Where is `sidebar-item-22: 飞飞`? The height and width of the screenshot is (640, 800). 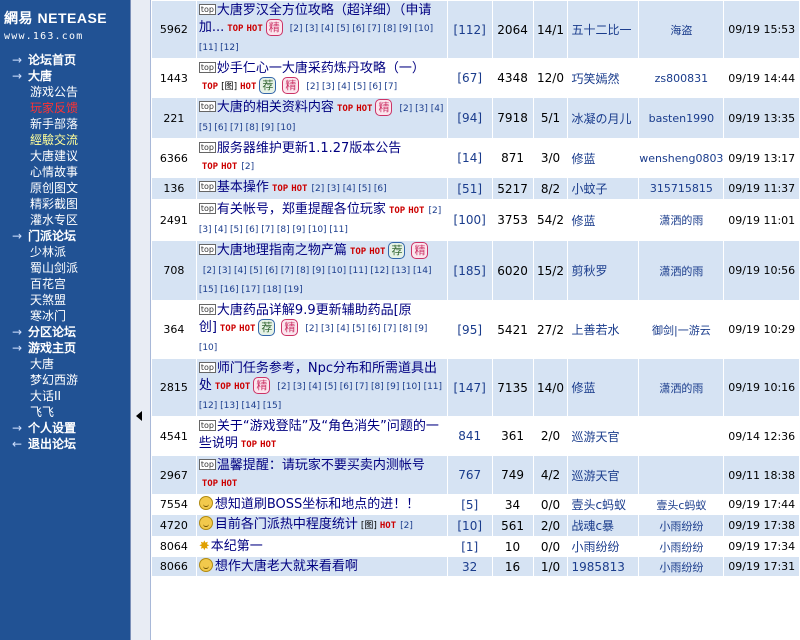 sidebar-item-22: 飞飞 is located at coordinates (65, 412).